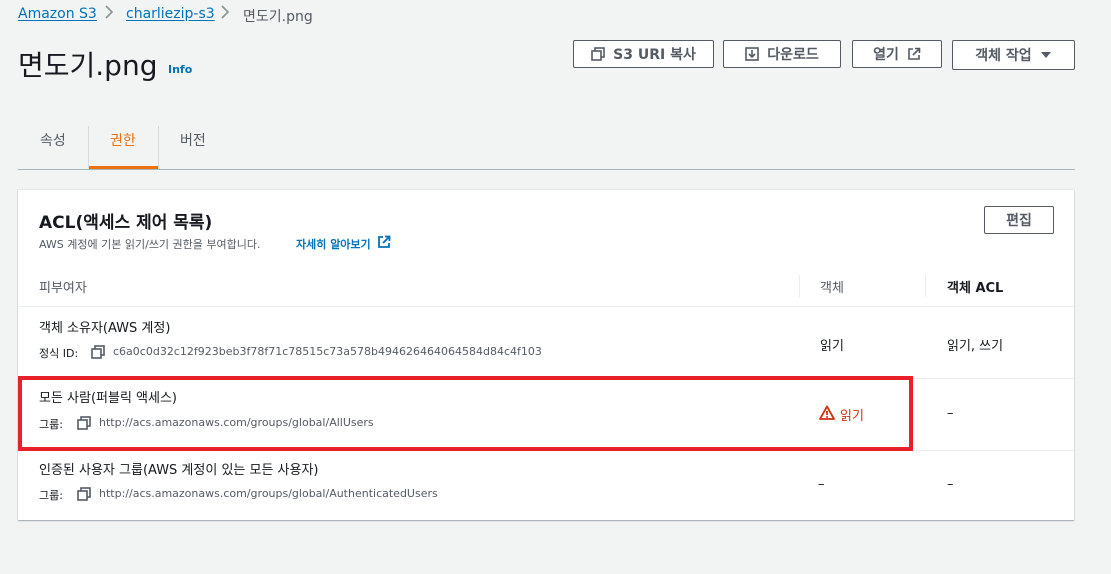 This screenshot has width=1111, height=574. What do you see at coordinates (1046, 55) in the screenshot?
I see `caret-down-icon` at bounding box center [1046, 55].